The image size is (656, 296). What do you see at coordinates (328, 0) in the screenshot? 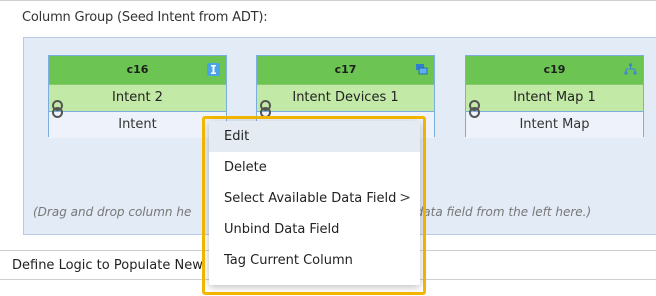
I see `top-divider` at bounding box center [328, 0].